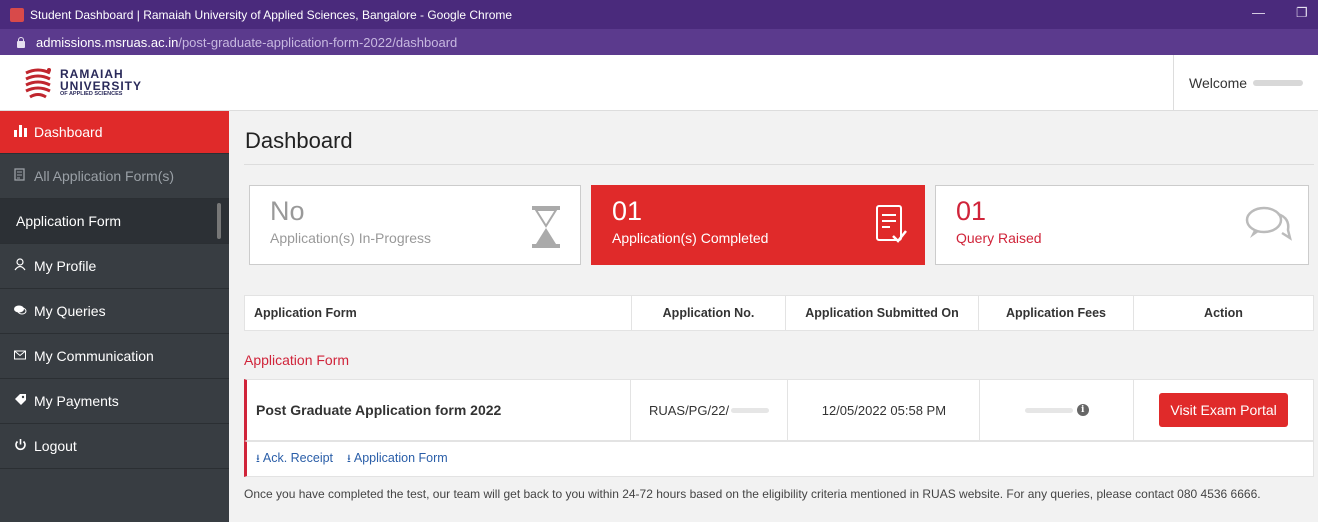  Describe the element at coordinates (299, 140) in the screenshot. I see `page-title: Dashboard` at that location.